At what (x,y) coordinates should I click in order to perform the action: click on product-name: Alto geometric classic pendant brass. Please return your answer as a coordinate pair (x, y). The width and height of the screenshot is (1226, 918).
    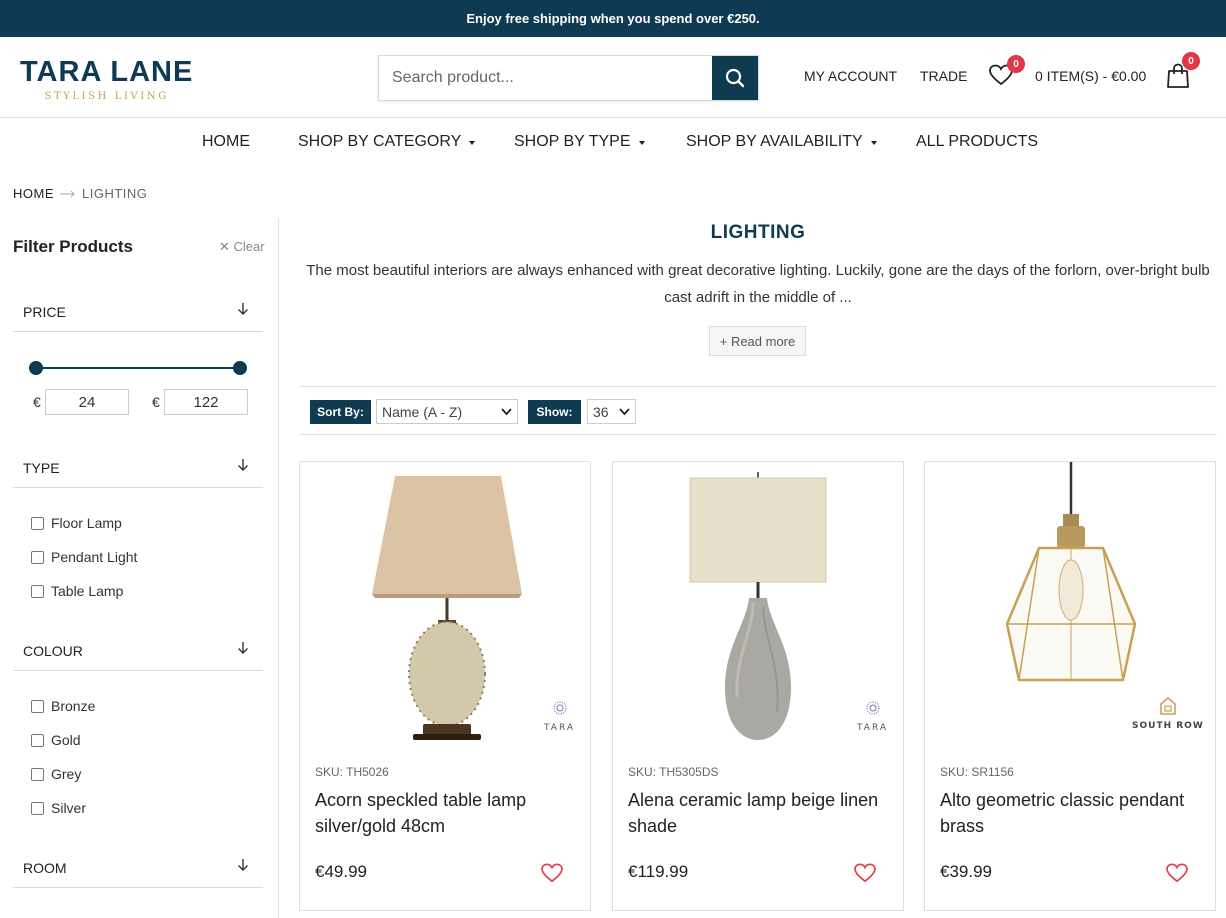
    Looking at the image, I should click on (1072, 813).